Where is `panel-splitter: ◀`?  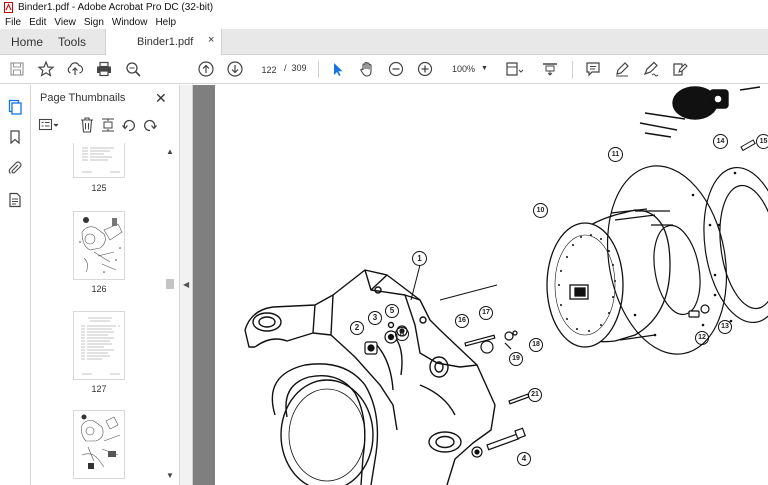 panel-splitter: ◀ is located at coordinates (186, 285).